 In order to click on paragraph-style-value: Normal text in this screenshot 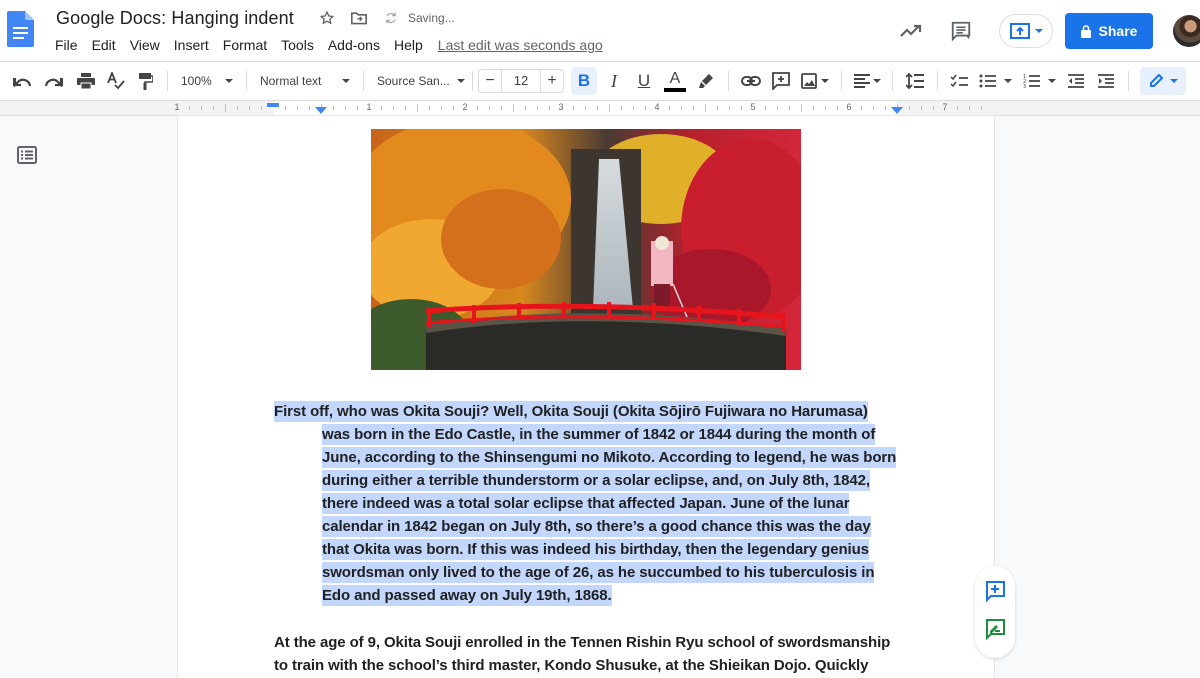, I will do `click(291, 81)`.